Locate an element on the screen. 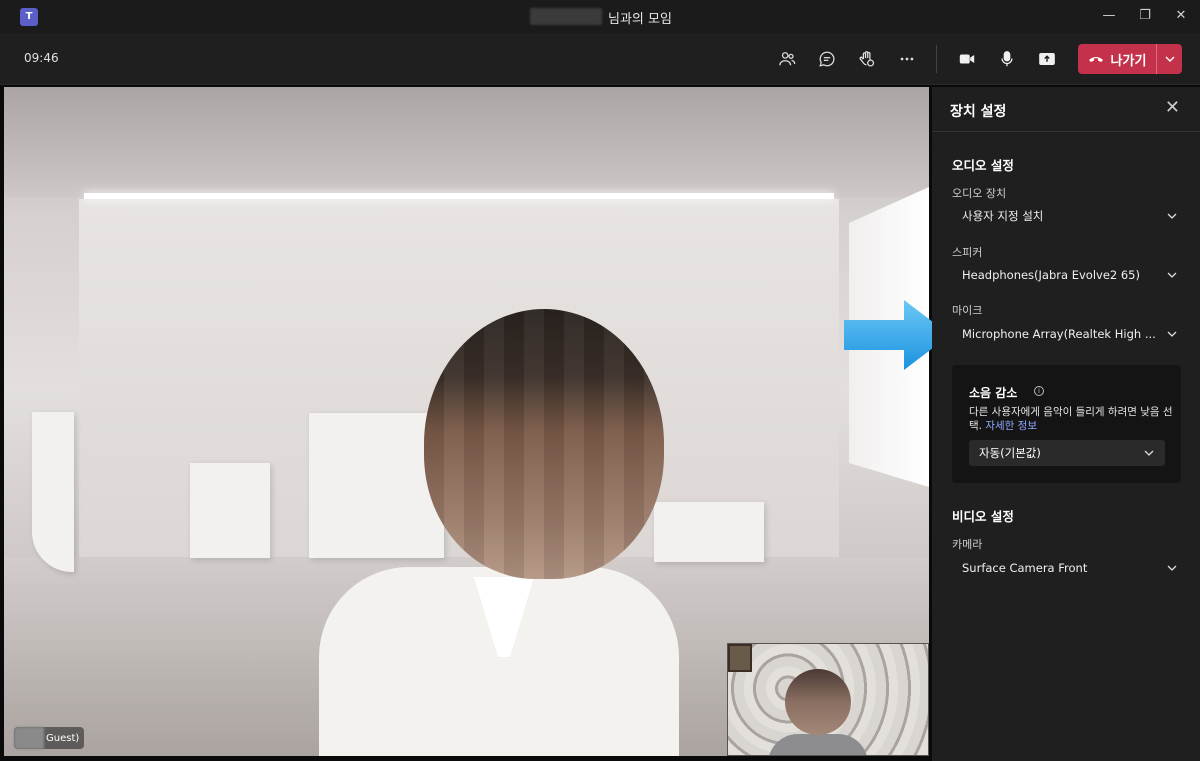 The width and height of the screenshot is (1200, 761). leave-options-button is located at coordinates (1169, 59).